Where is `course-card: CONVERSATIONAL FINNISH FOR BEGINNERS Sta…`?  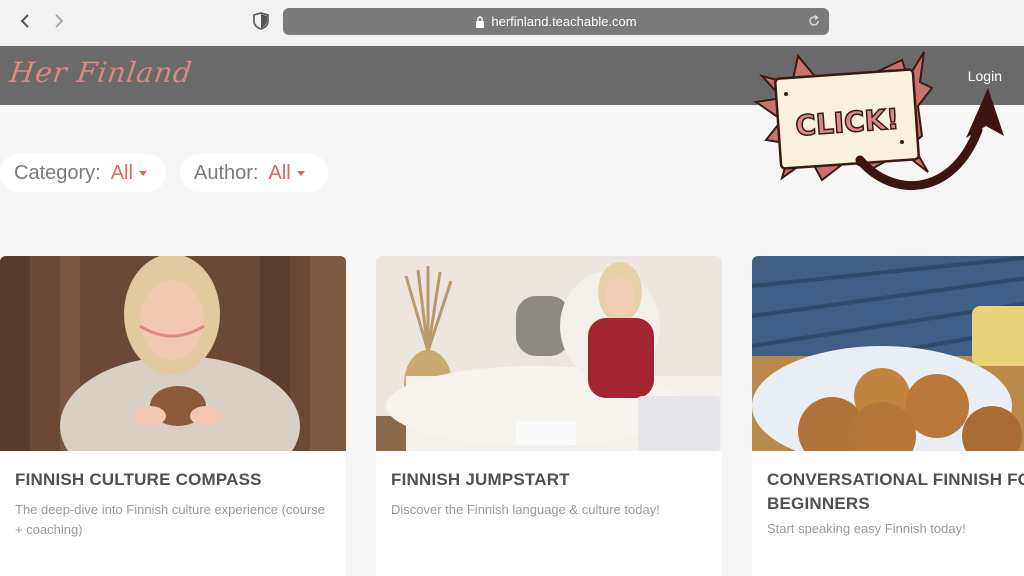 course-card: CONVERSATIONAL FINNISH FOR BEGINNERS Sta… is located at coordinates (888, 416).